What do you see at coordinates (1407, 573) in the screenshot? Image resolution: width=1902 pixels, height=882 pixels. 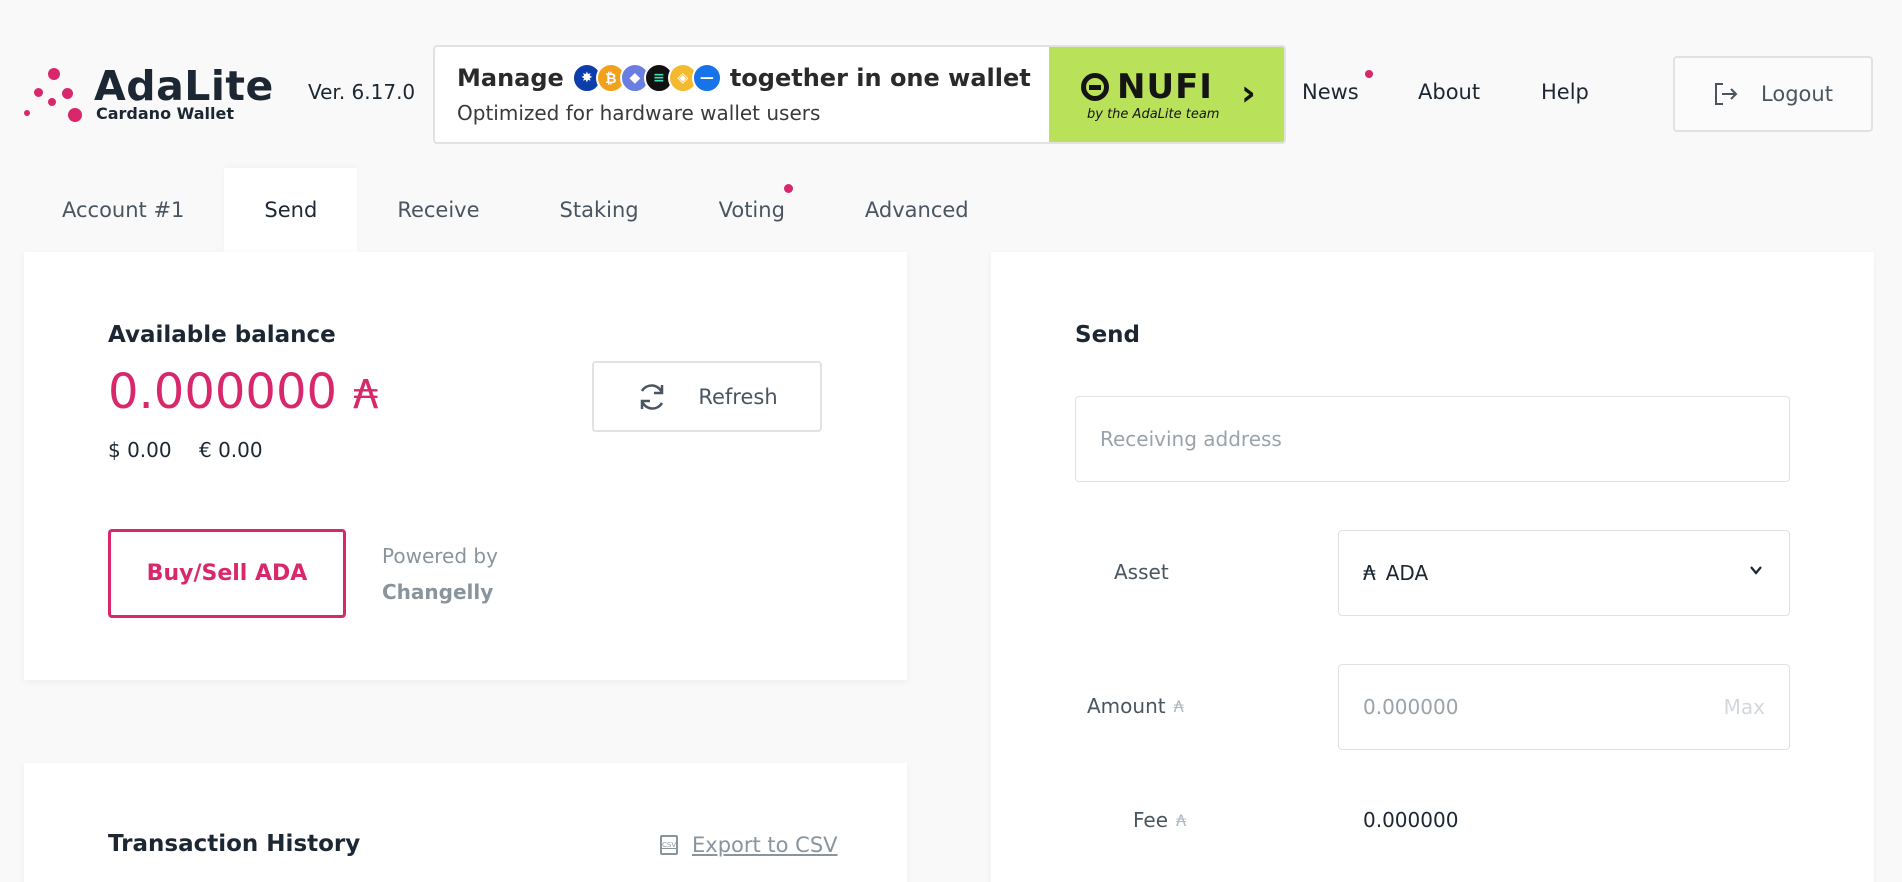 I see `asset-selected-value: ADA` at bounding box center [1407, 573].